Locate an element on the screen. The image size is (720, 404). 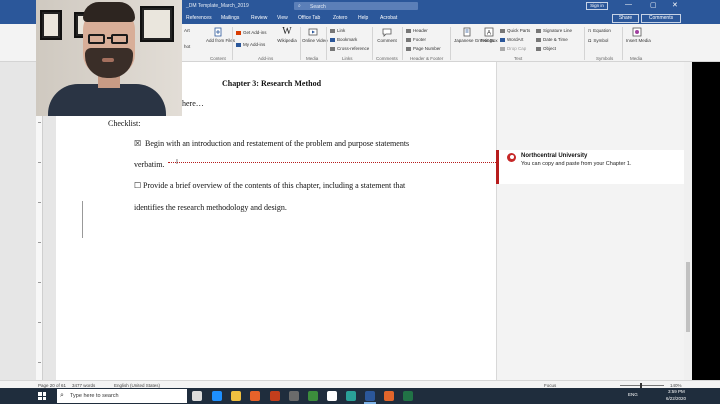
date-time-button: Date & Time is located at coordinates (552, 39).